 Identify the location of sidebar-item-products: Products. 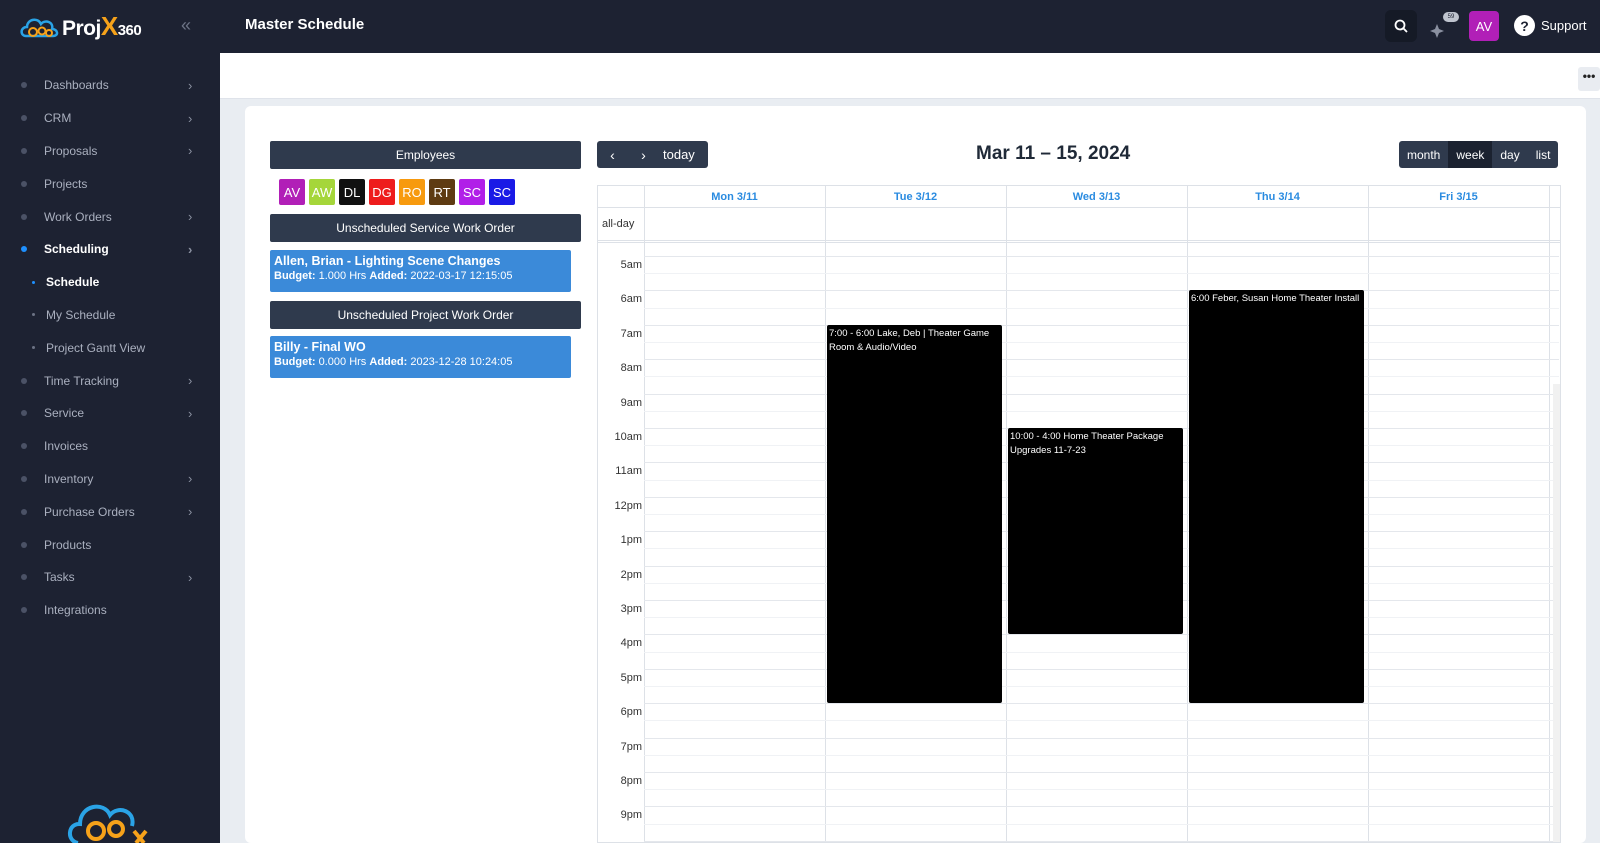
(110, 544).